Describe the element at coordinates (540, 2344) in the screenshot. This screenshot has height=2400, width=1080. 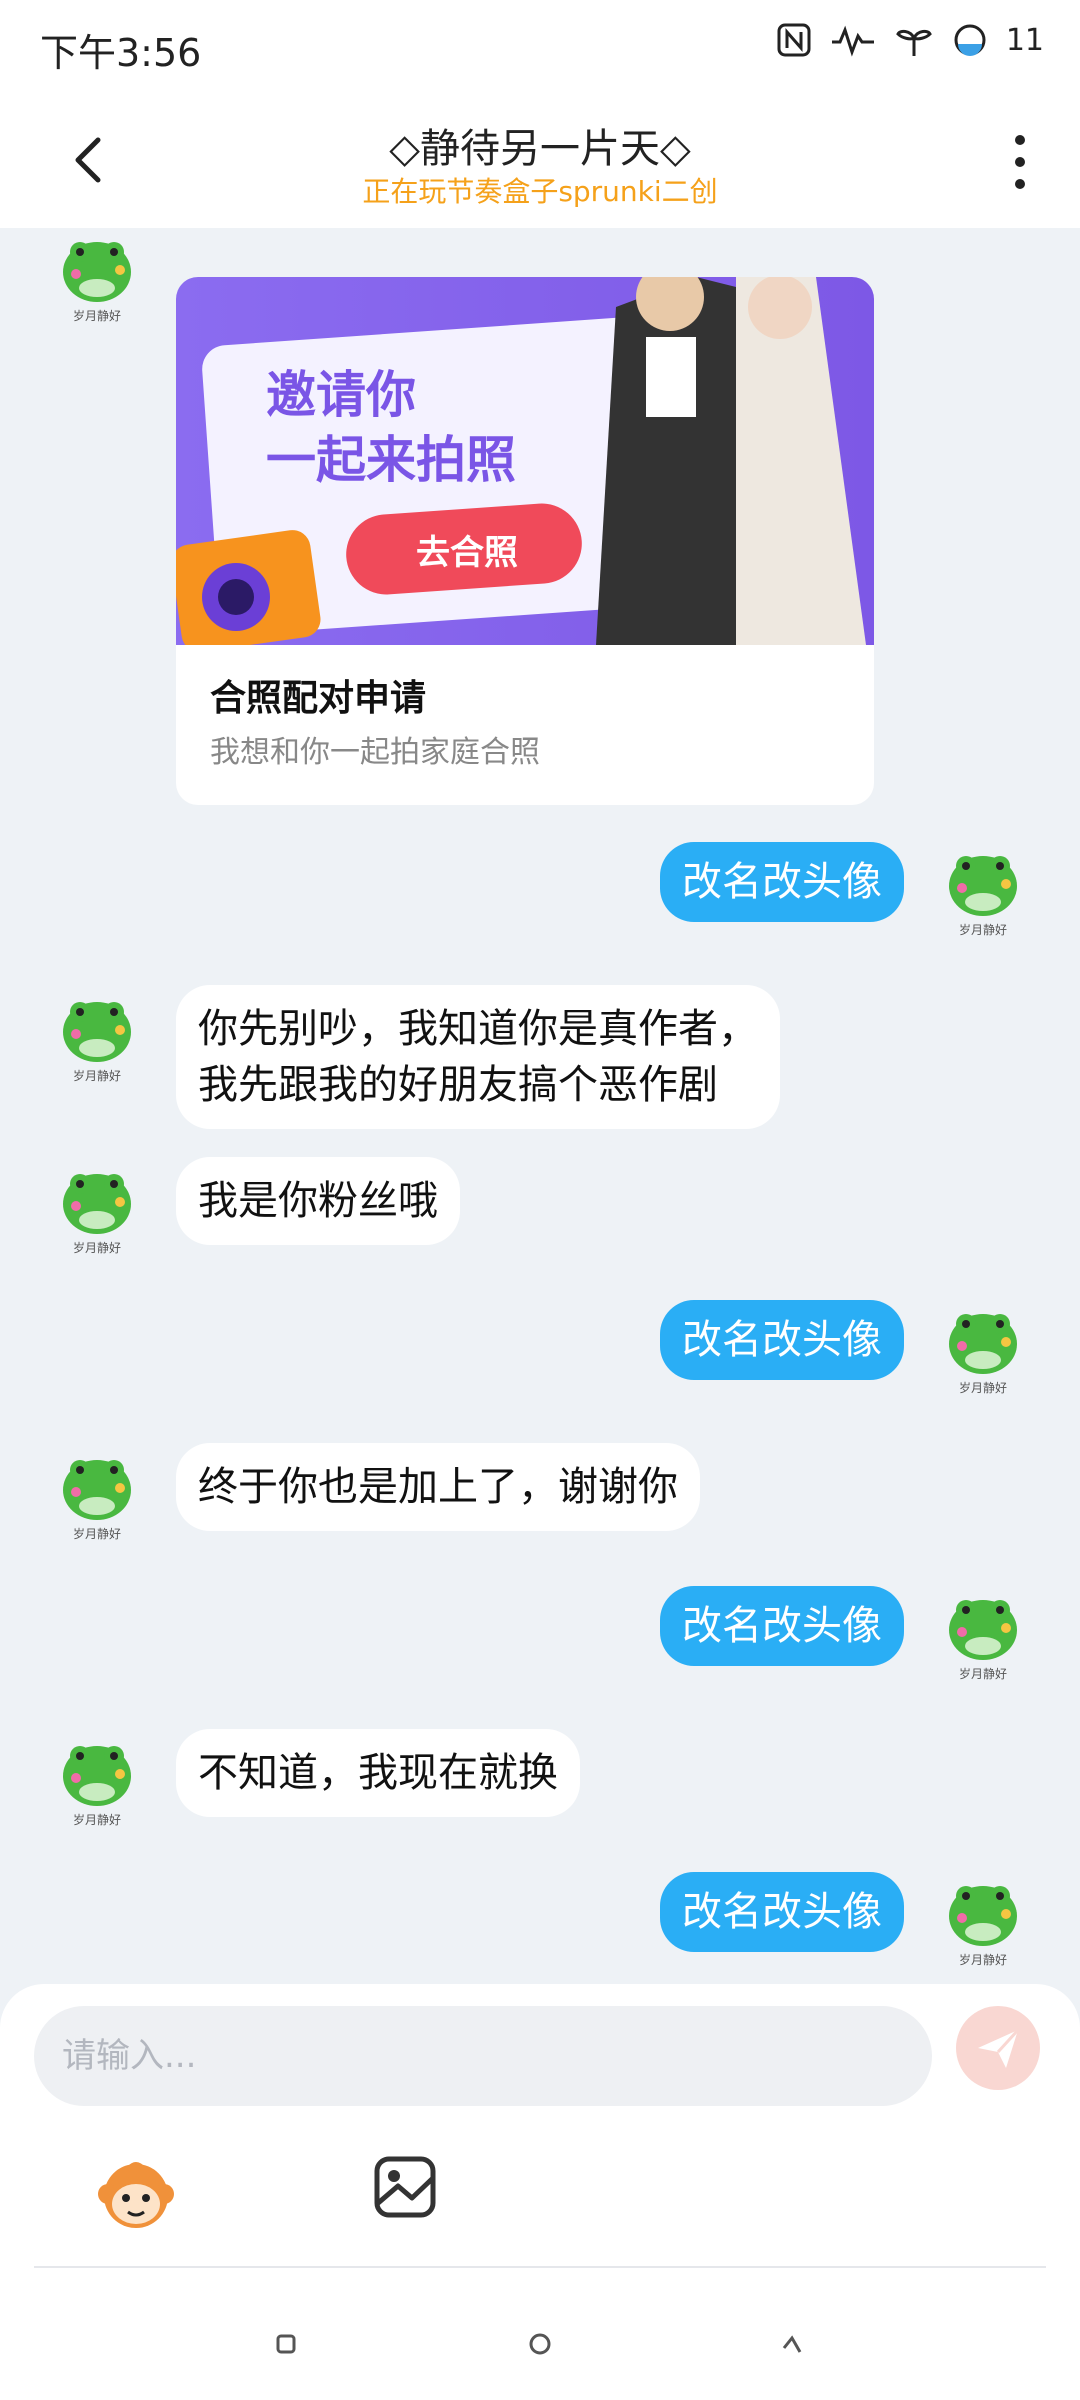
I see `home-icon` at that location.